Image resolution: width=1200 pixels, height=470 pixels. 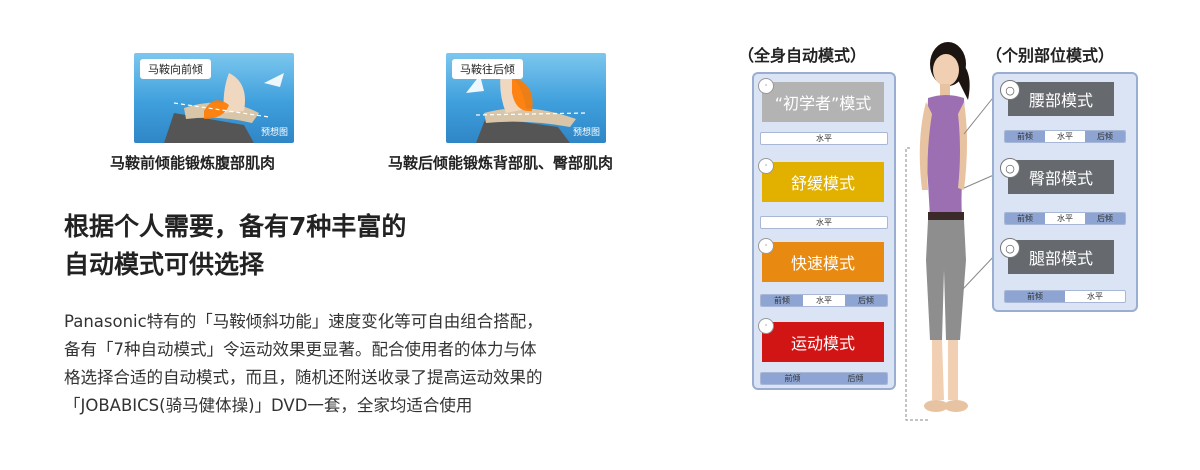 I want to click on illustration-caption: 马鞍后倾能锻炼背部肌、臀部肌肉, so click(x=501, y=163).